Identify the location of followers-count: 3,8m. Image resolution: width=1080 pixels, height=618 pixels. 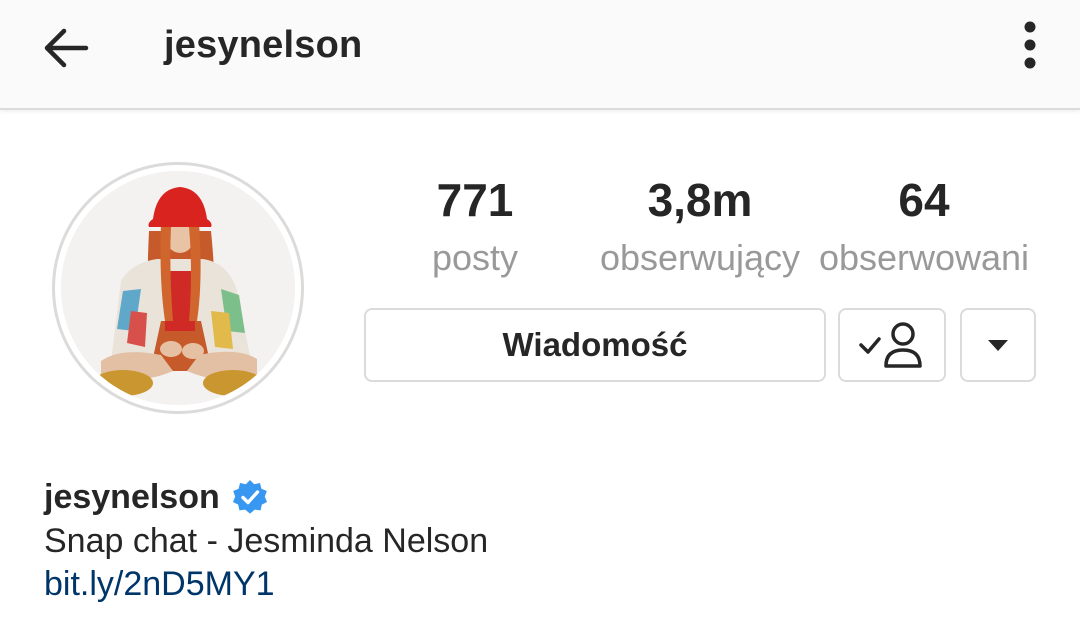
(700, 200).